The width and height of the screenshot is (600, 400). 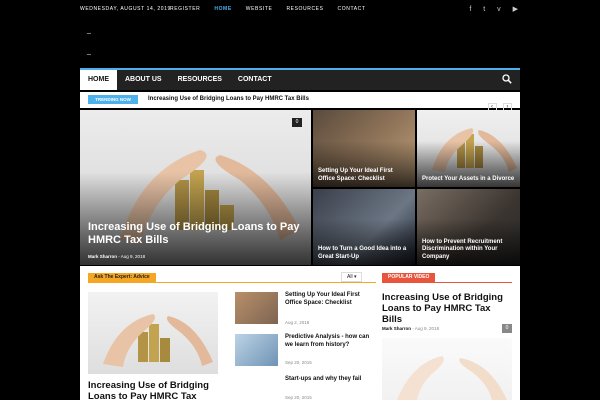 What do you see at coordinates (305, 388) in the screenshot?
I see `list-item: Start-ups and why they fail Sep 20, 2015` at bounding box center [305, 388].